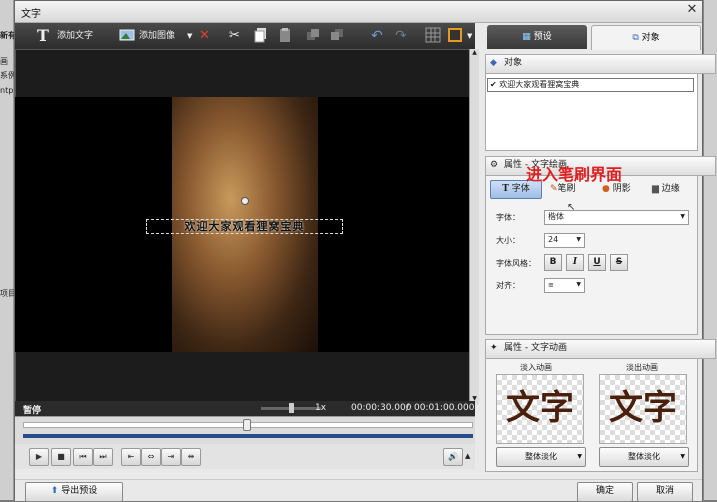 The height and width of the screenshot is (502, 717). I want to click on size-select: 24 ▼, so click(564, 240).